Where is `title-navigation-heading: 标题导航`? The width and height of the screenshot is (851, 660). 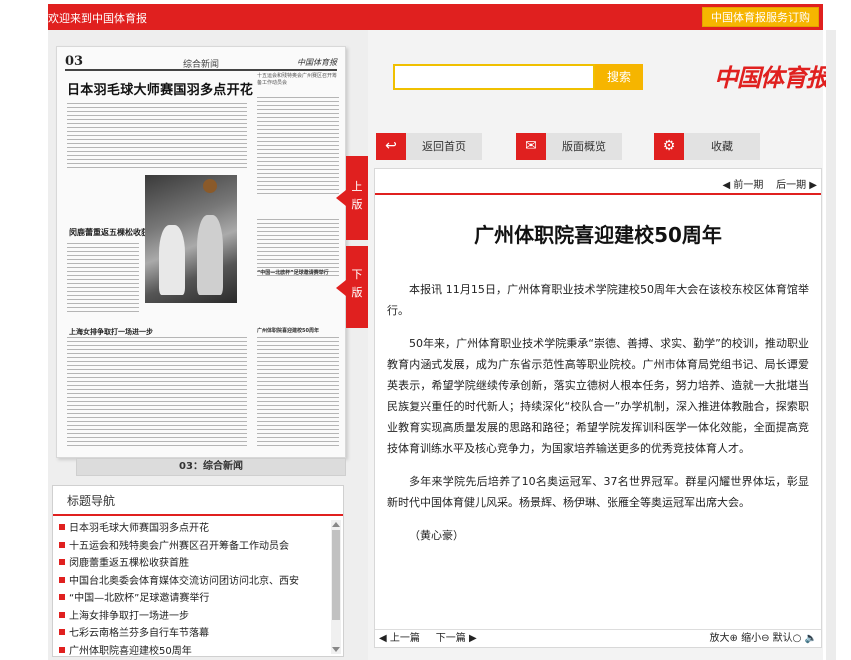
title-navigation-heading: 标题导航 is located at coordinates (198, 501).